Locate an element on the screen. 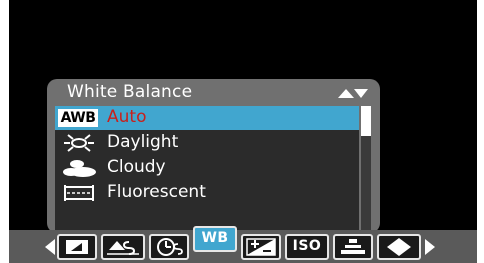  metering-icon is located at coordinates (353, 246).